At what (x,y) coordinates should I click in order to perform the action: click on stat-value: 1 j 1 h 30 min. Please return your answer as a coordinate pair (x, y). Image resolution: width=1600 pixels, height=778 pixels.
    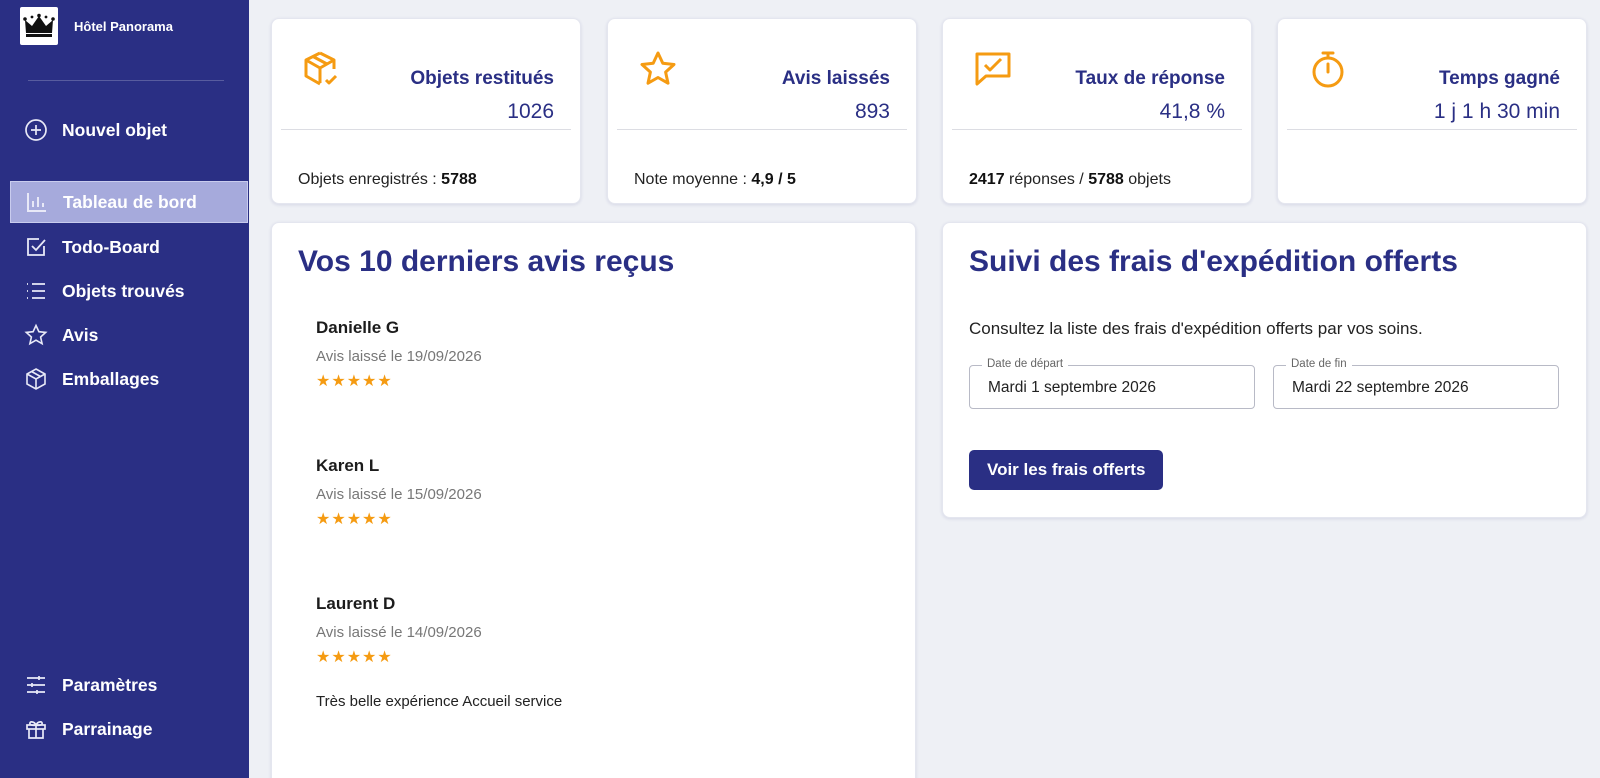
    Looking at the image, I should click on (1496, 111).